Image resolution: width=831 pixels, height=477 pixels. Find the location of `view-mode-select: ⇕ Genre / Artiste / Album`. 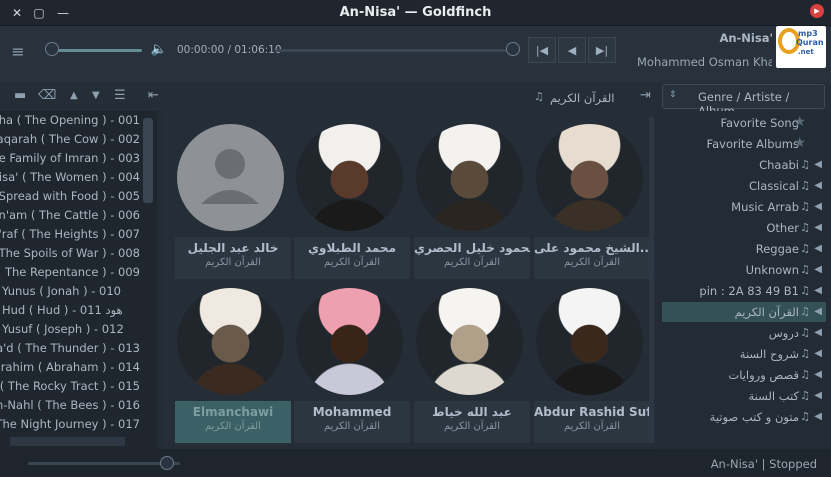

view-mode-select: ⇕ Genre / Artiste / Album is located at coordinates (743, 101).